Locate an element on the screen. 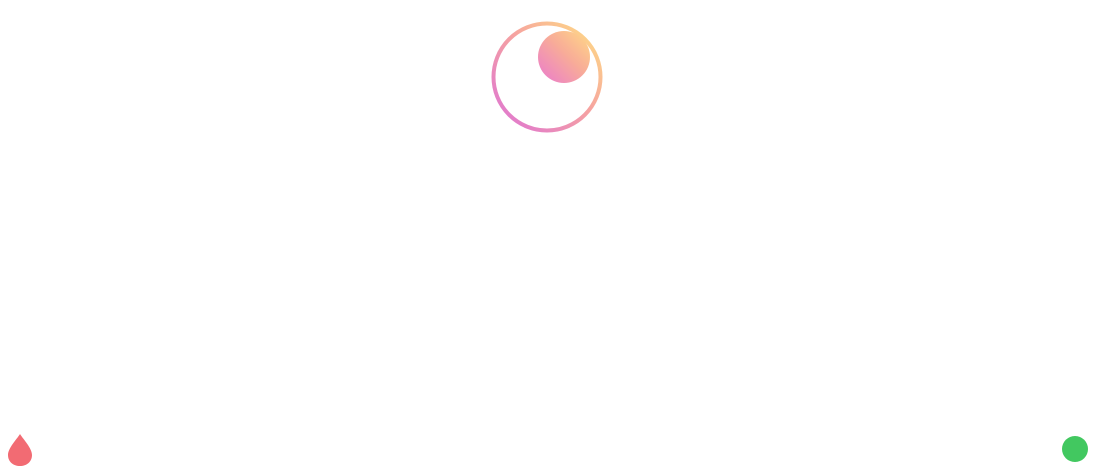 The height and width of the screenshot is (475, 1095). droplet-icon is located at coordinates (20, 450).